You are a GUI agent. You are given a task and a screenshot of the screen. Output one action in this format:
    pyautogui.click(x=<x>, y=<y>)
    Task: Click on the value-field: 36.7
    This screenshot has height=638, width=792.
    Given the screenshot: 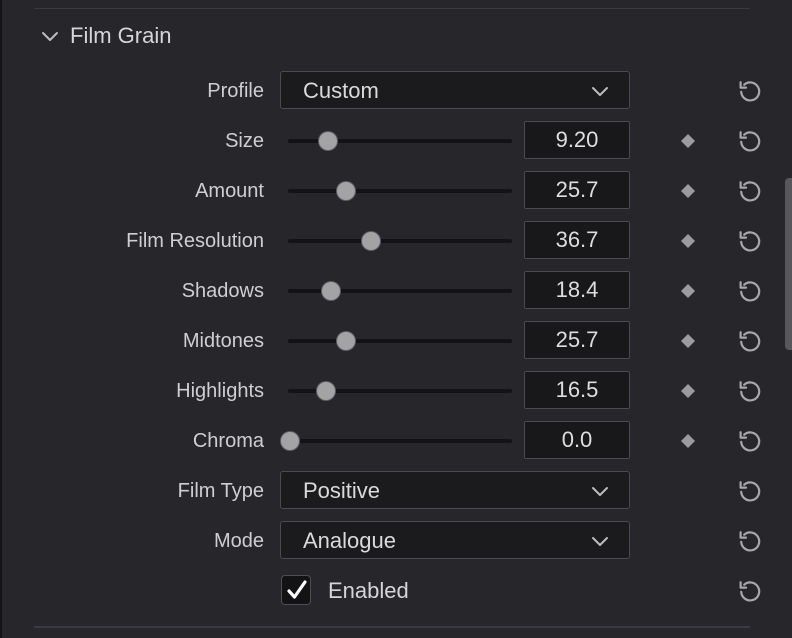 What is the action you would take?
    pyautogui.click(x=577, y=240)
    